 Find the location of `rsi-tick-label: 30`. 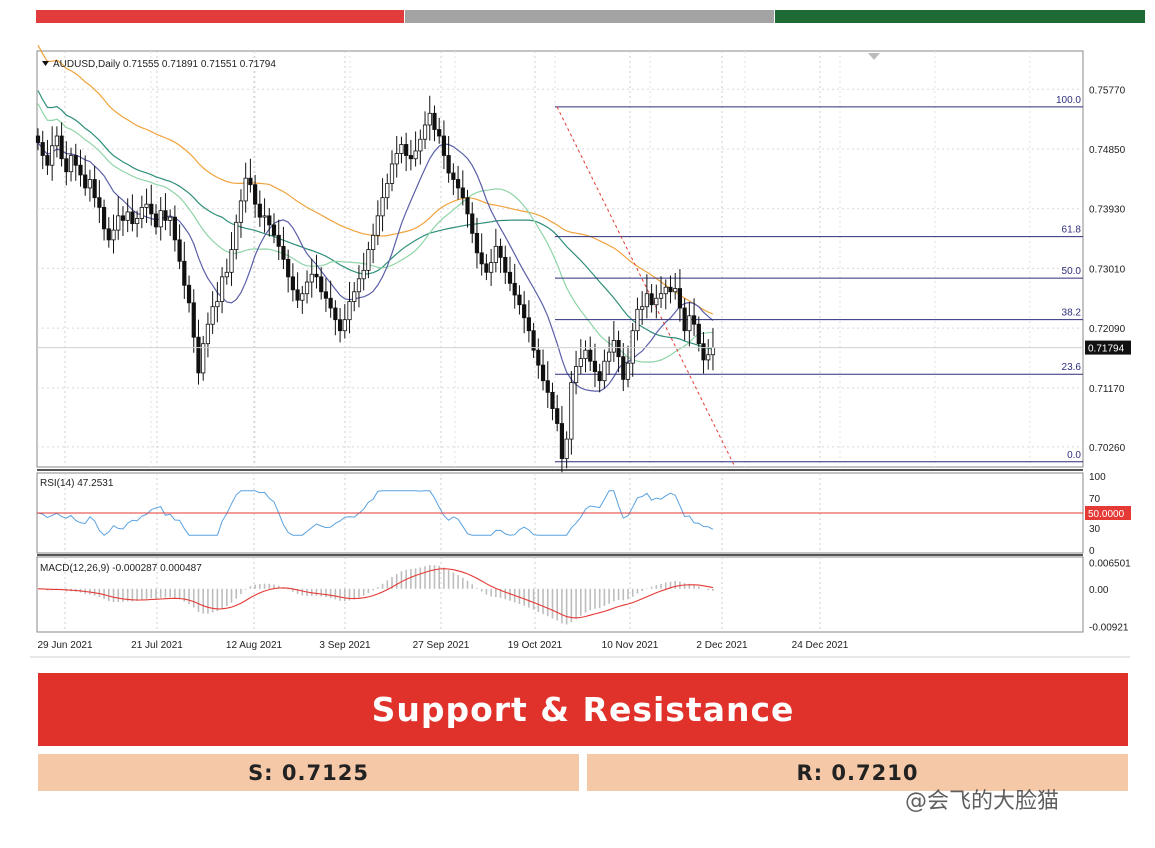

rsi-tick-label: 30 is located at coordinates (1095, 529).